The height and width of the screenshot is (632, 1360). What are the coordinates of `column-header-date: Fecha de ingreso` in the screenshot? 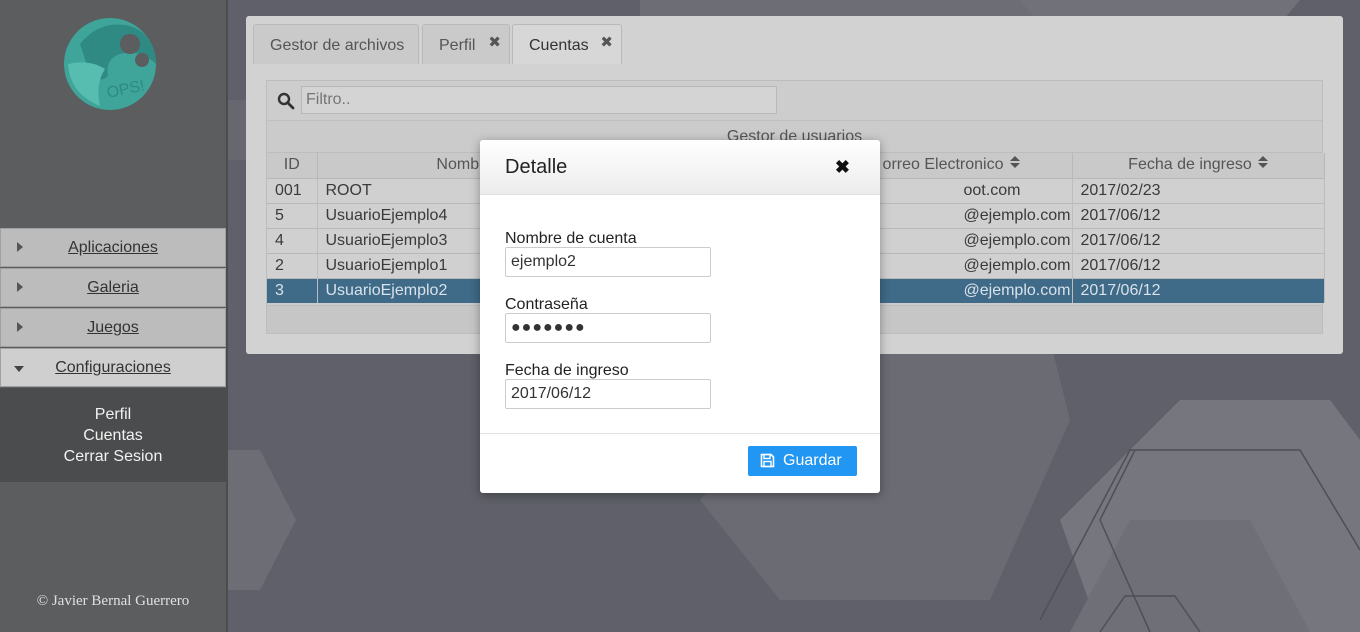 It's located at (1198, 165).